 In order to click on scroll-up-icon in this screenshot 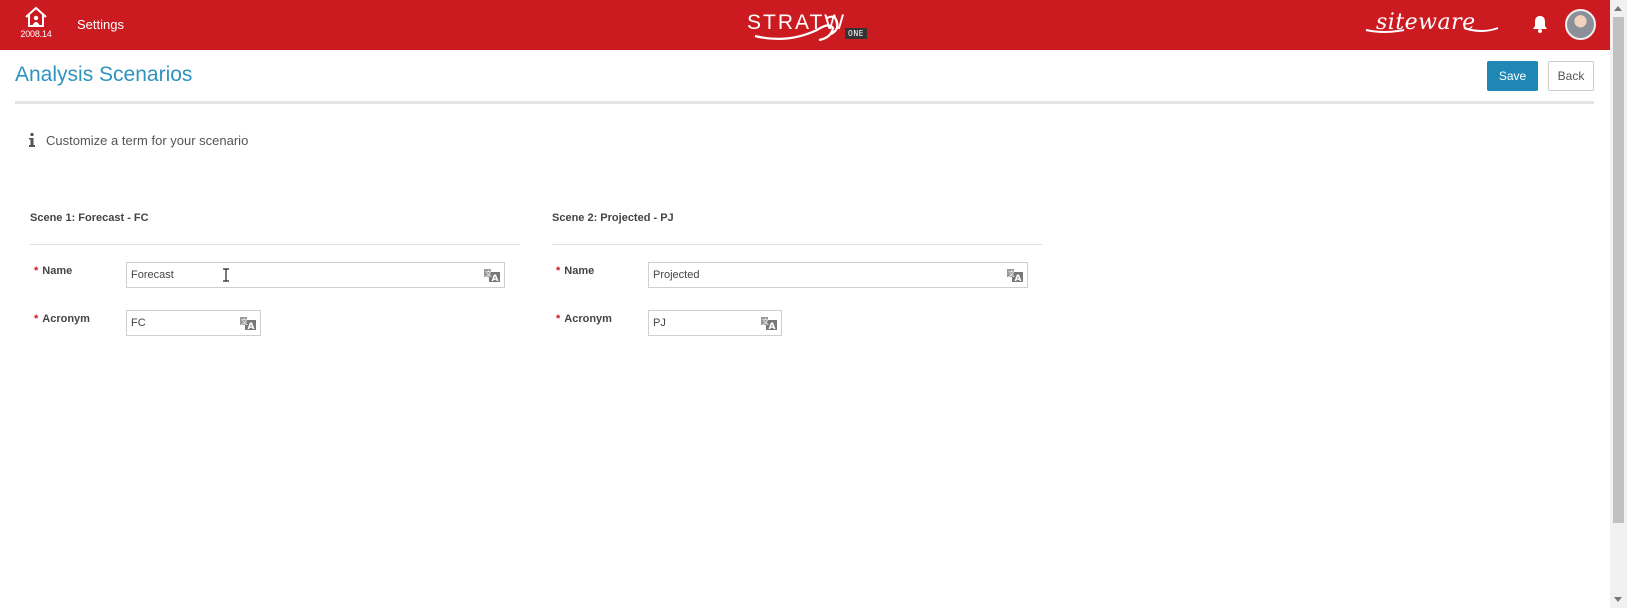, I will do `click(1618, 8)`.